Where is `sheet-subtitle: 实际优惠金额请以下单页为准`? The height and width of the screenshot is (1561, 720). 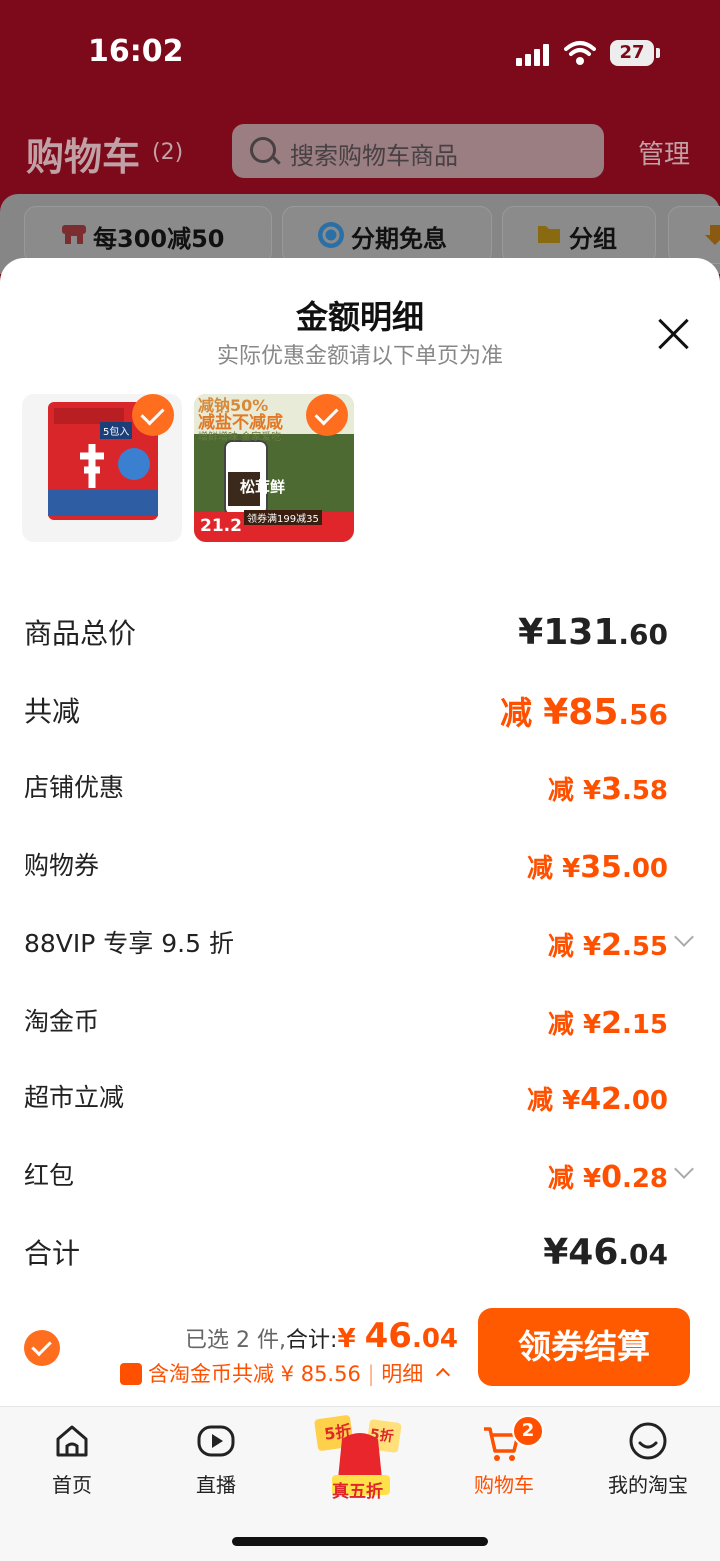
sheet-subtitle: 实际优惠金额请以下单页为准 is located at coordinates (359, 356).